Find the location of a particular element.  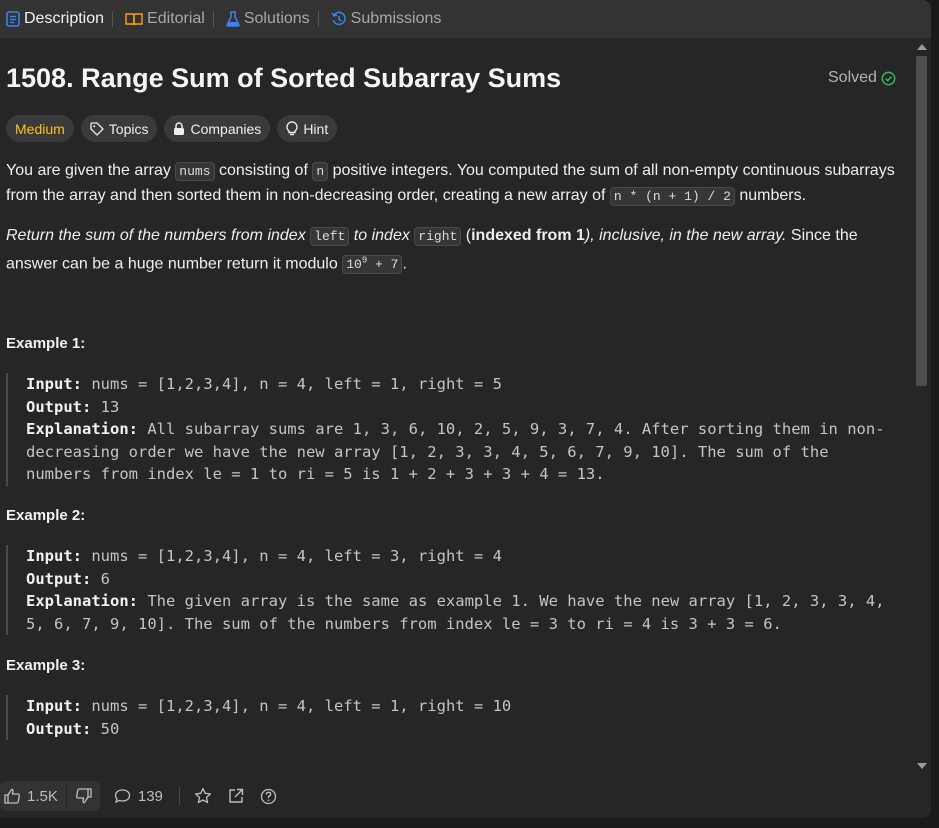

inline-code: n is located at coordinates (320, 171).